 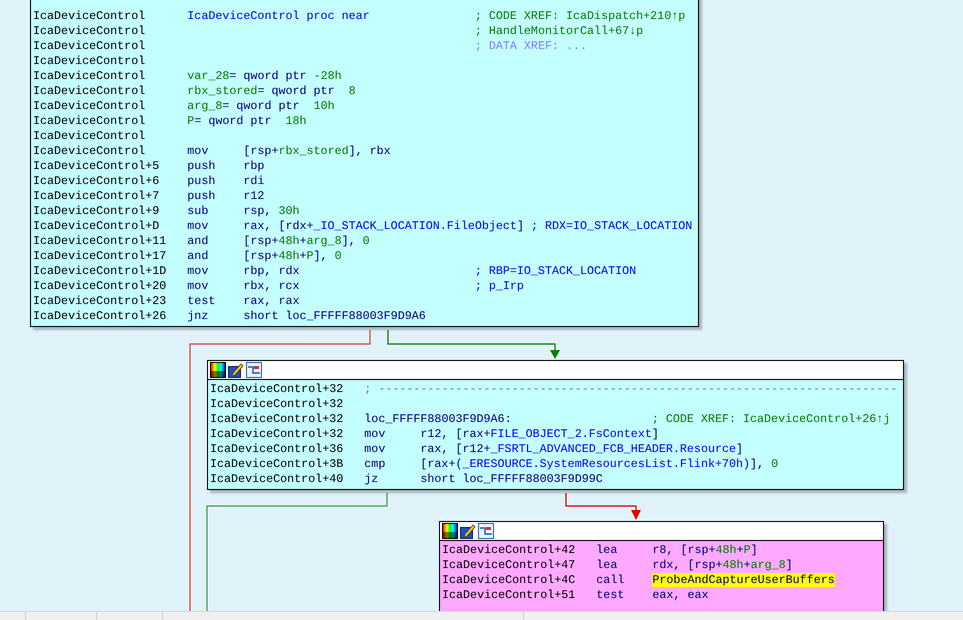 I want to click on address-text: IcaDeviceControl+D, so click(x=96, y=226).